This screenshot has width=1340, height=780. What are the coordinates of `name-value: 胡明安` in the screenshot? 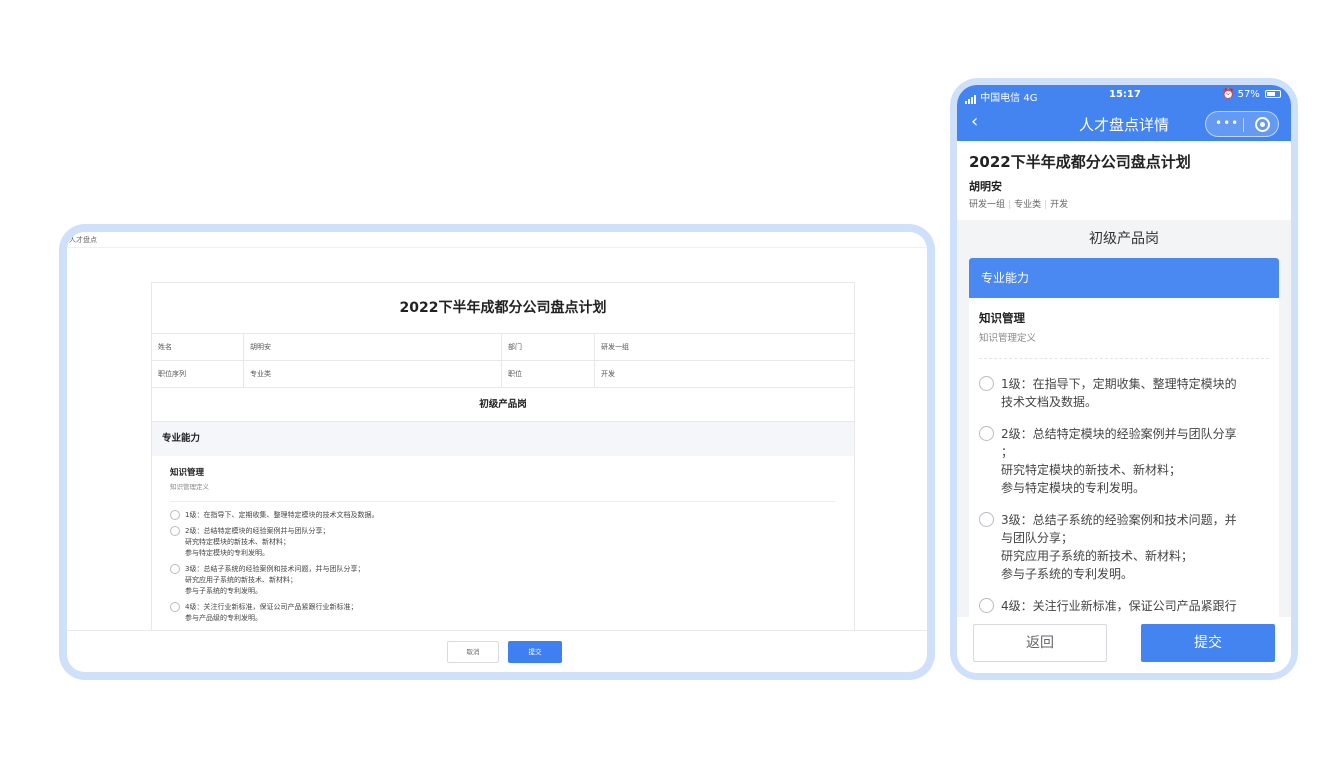 It's located at (373, 347).